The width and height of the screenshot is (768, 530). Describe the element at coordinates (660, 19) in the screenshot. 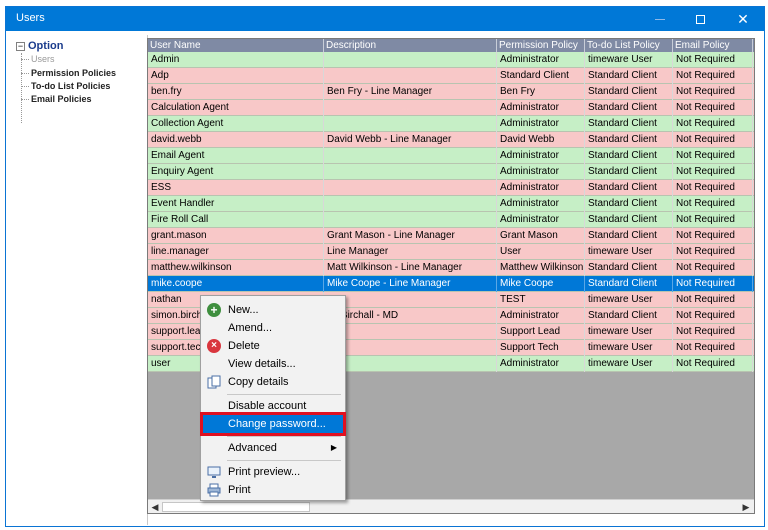

I see `minimize-button` at that location.